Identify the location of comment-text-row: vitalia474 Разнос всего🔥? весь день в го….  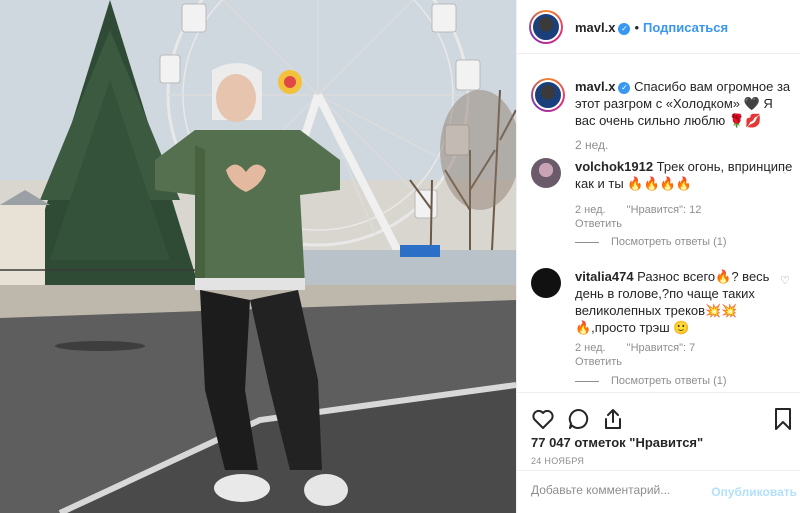
(662, 302).